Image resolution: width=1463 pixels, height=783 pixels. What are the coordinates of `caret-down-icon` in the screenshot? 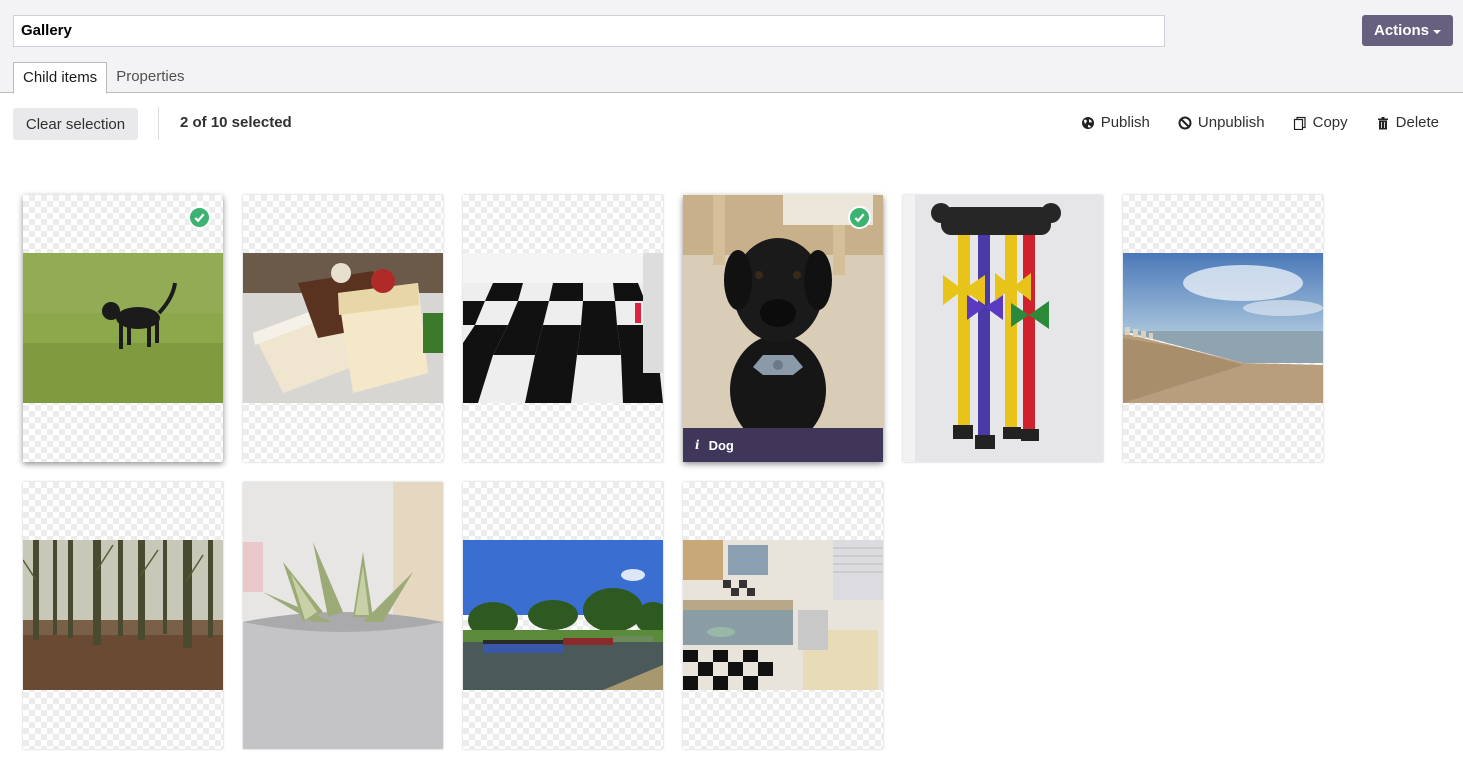 It's located at (1437, 31).